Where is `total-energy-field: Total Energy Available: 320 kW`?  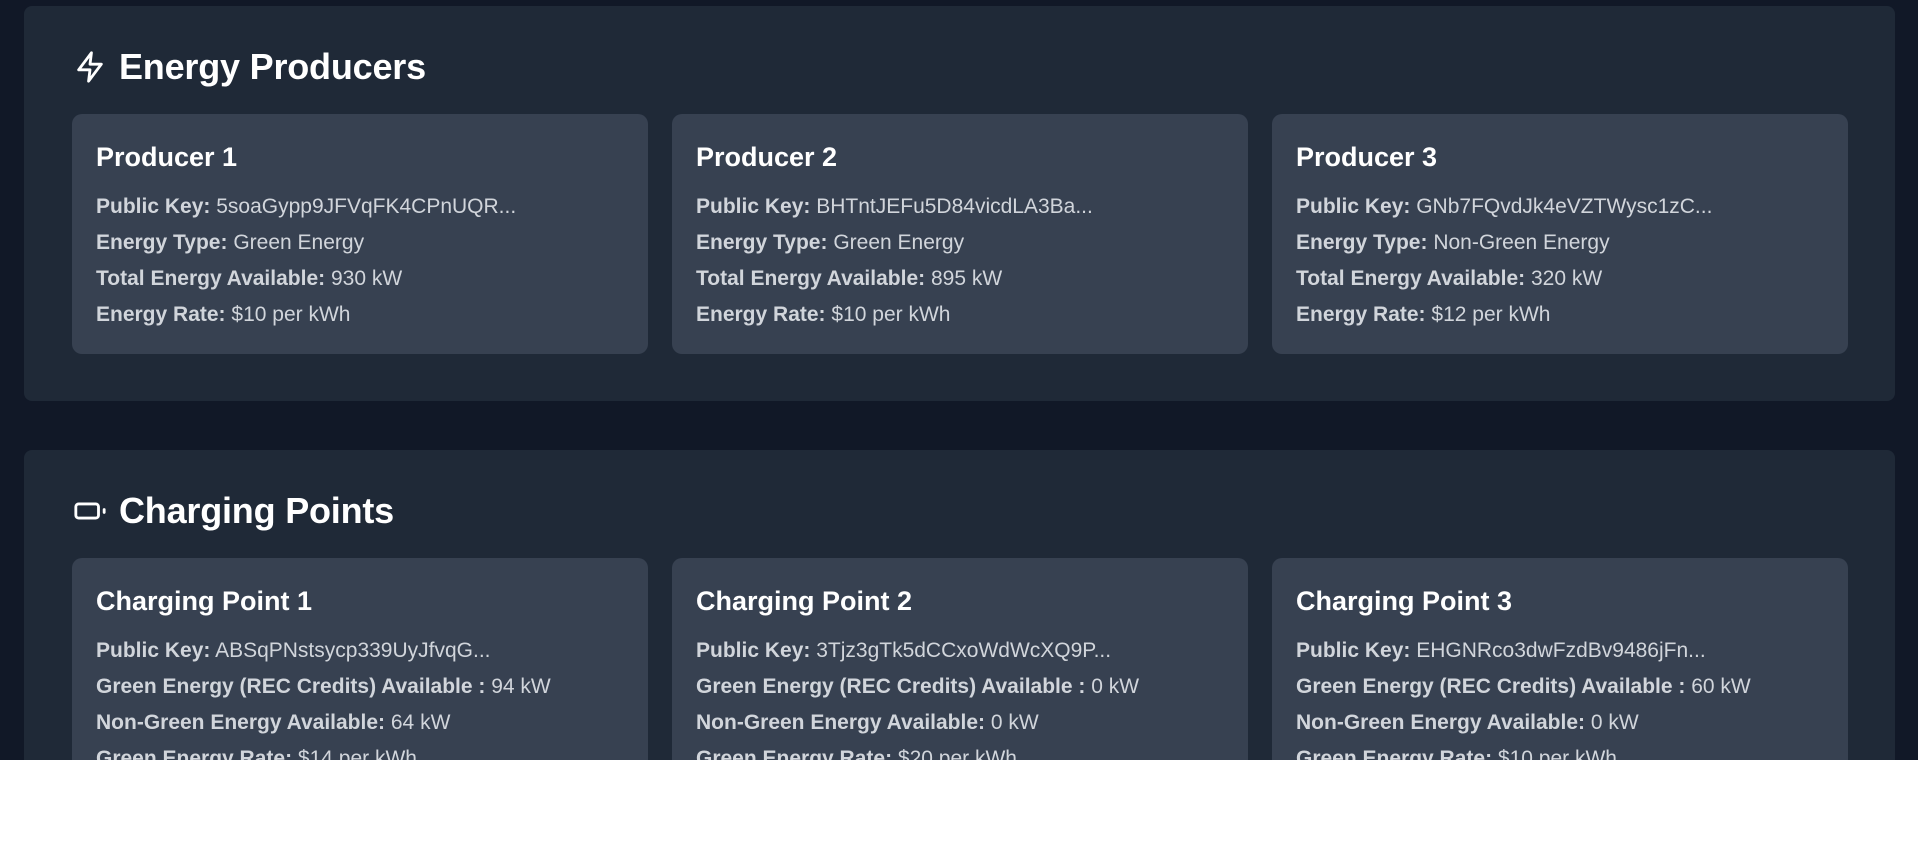 total-energy-field: Total Energy Available: 320 kW is located at coordinates (1560, 279).